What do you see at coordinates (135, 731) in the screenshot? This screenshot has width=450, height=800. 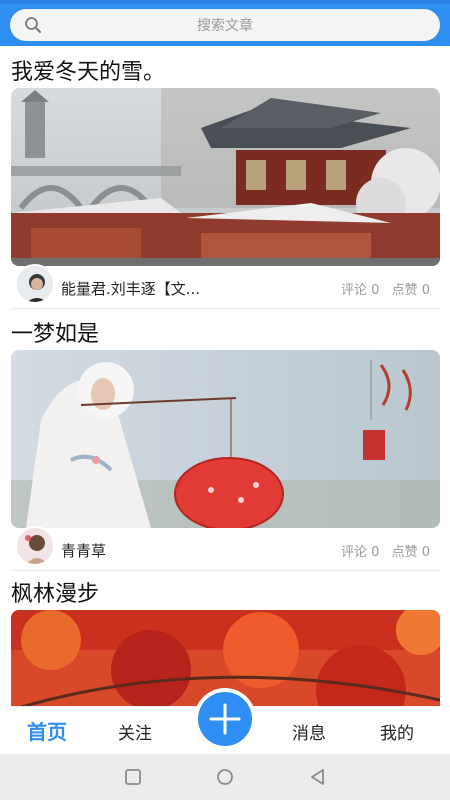 I see `tab-follow: 关注` at bounding box center [135, 731].